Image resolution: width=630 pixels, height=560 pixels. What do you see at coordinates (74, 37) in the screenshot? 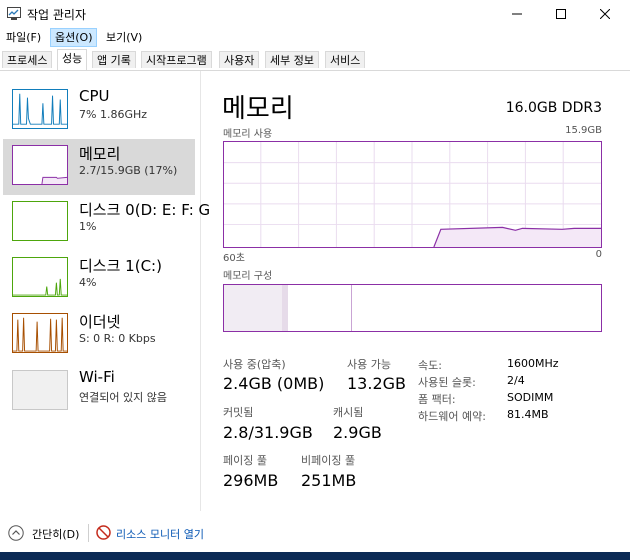
I see `menu-options: 옵션(O)` at bounding box center [74, 37].